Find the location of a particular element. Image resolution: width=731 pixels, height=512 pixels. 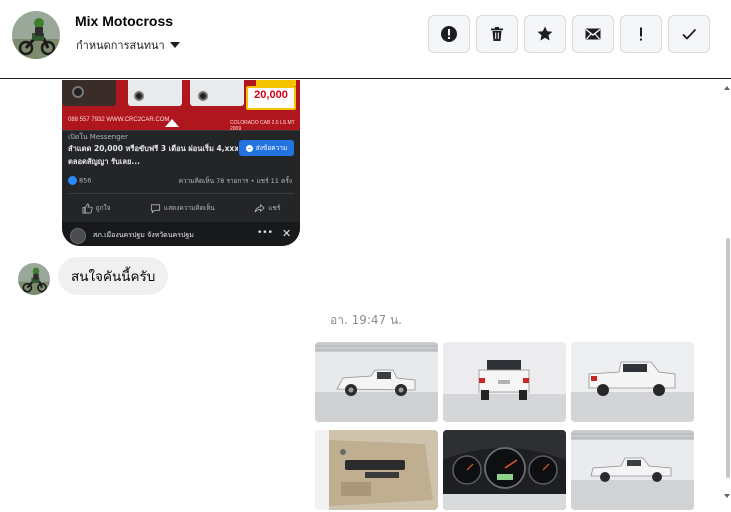

conversation-toolbar is located at coordinates (569, 34).